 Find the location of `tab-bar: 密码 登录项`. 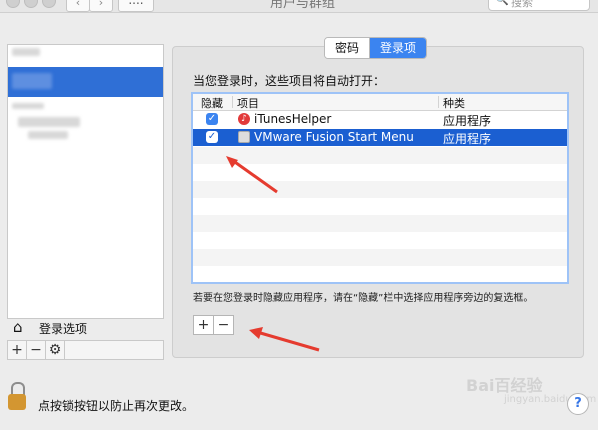

tab-bar: 密码 登录项 is located at coordinates (376, 48).